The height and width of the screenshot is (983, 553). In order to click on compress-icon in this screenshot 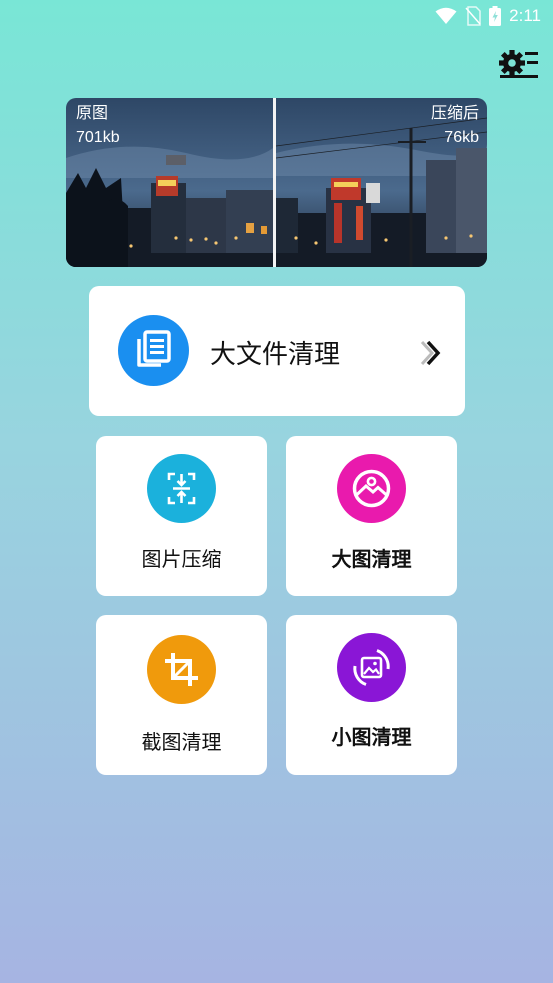, I will do `click(181, 488)`.